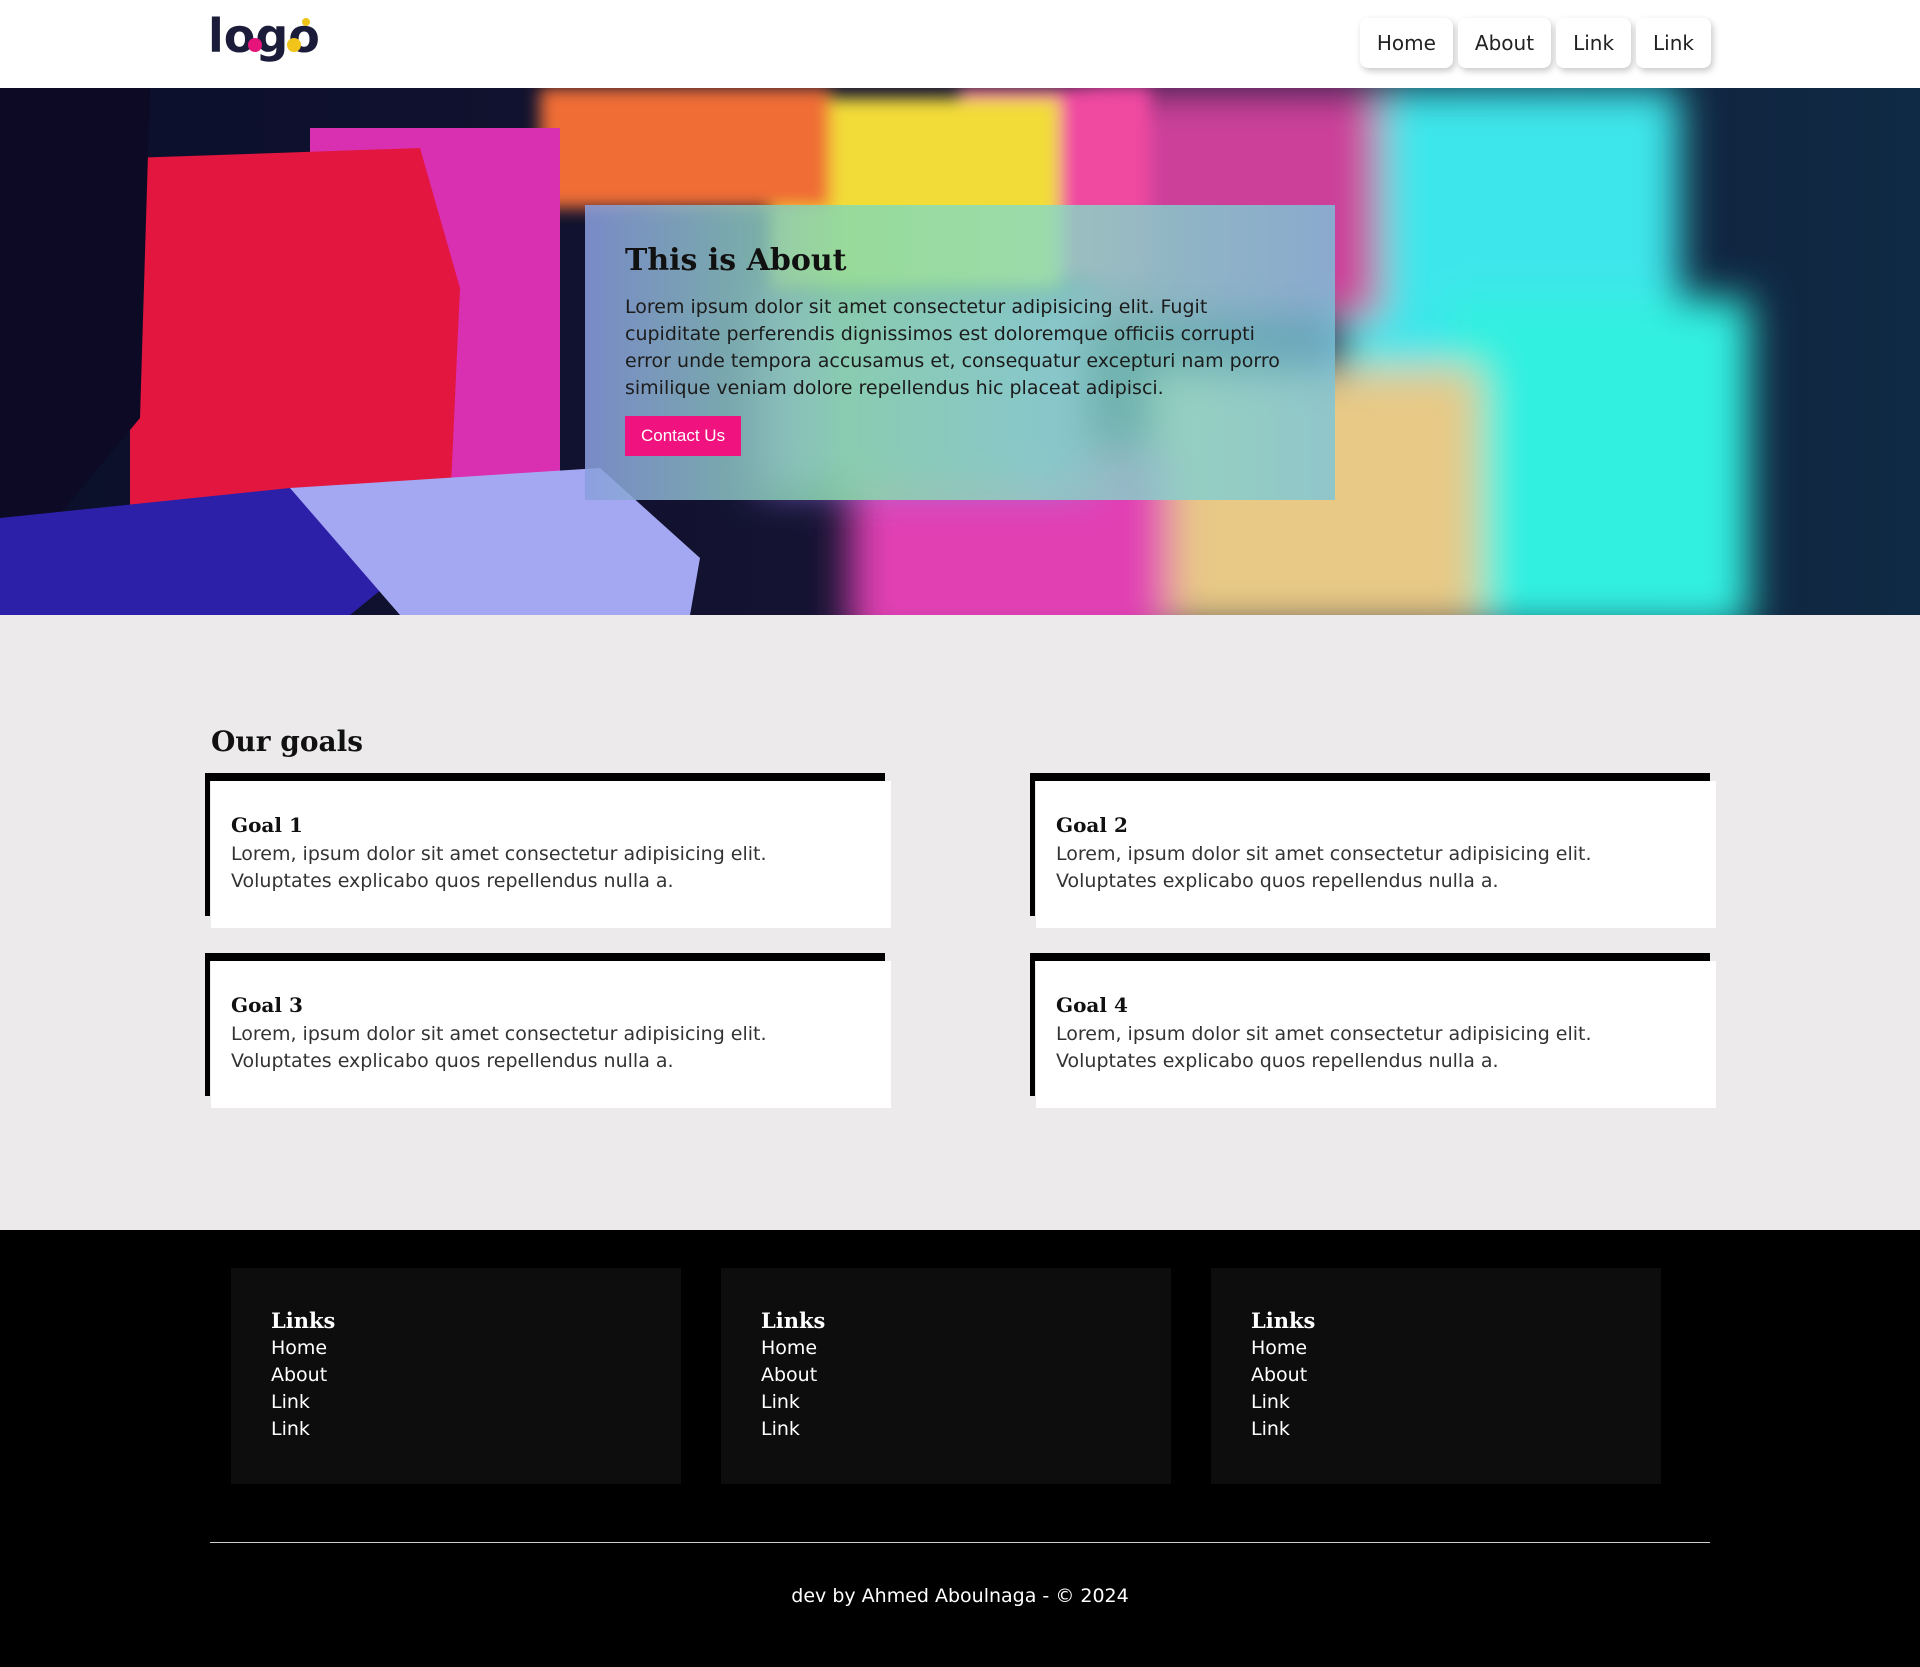 The image size is (1920, 1667). I want to click on footer-column-1: Links Home About Link Link, so click(456, 1376).